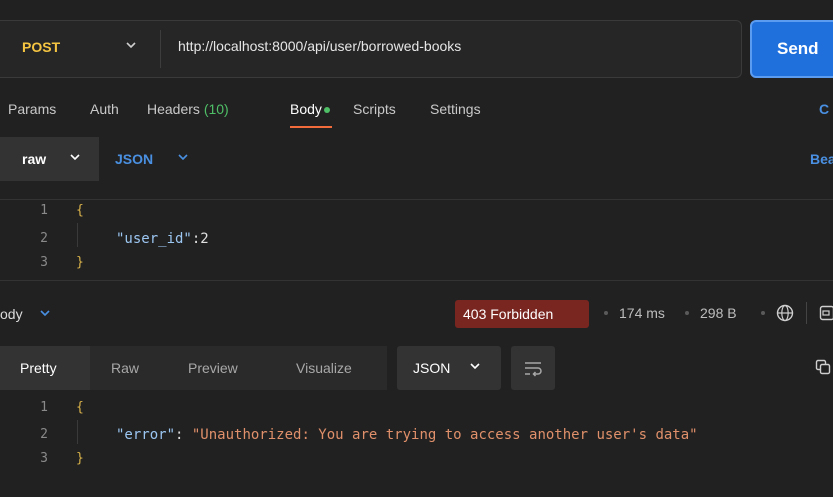 The height and width of the screenshot is (497, 833). Describe the element at coordinates (146, 435) in the screenshot. I see `json-key: "error"` at that location.